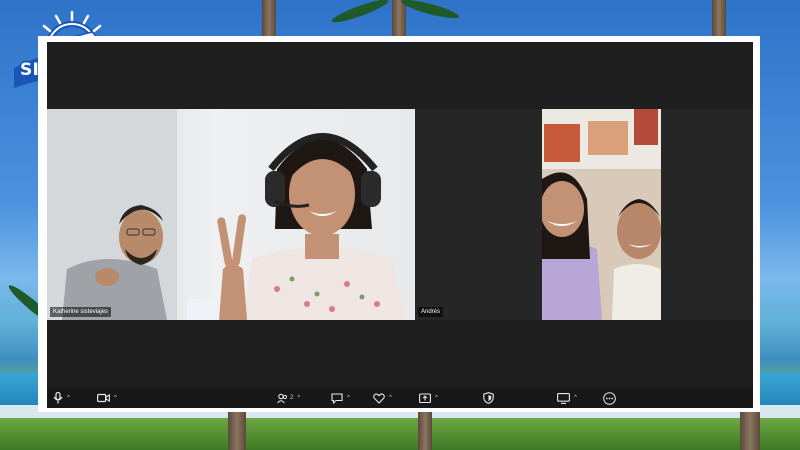 Image resolution: width=800 pixels, height=450 pixels. I want to click on heart-icon, so click(379, 398).